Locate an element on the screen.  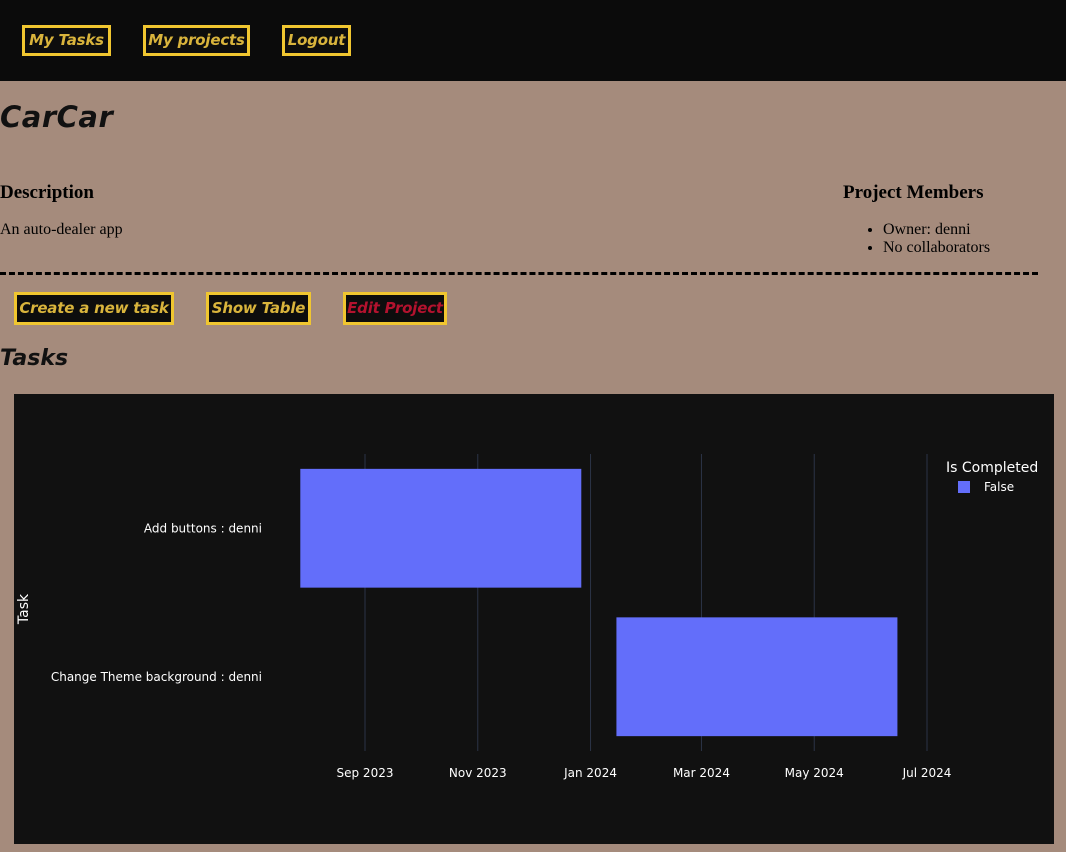
legend-title: Is Completed is located at coordinates (992, 468).